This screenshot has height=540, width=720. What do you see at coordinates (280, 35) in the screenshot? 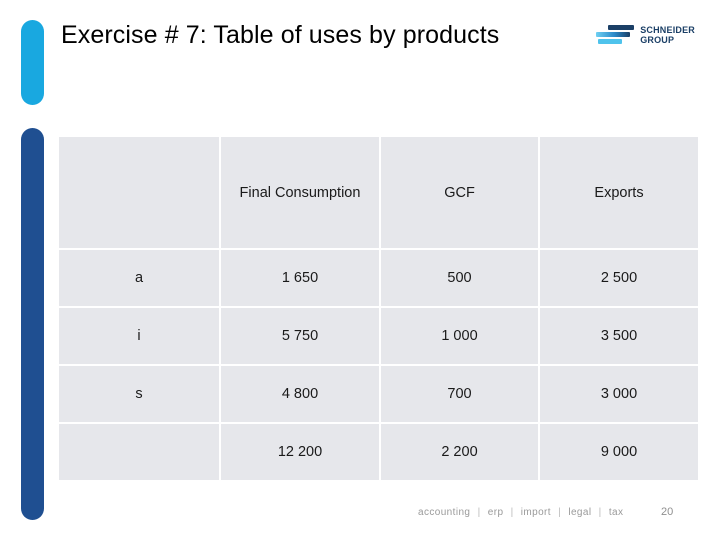
I see `page-title: Exercise # 7: Table of uses by products` at bounding box center [280, 35].